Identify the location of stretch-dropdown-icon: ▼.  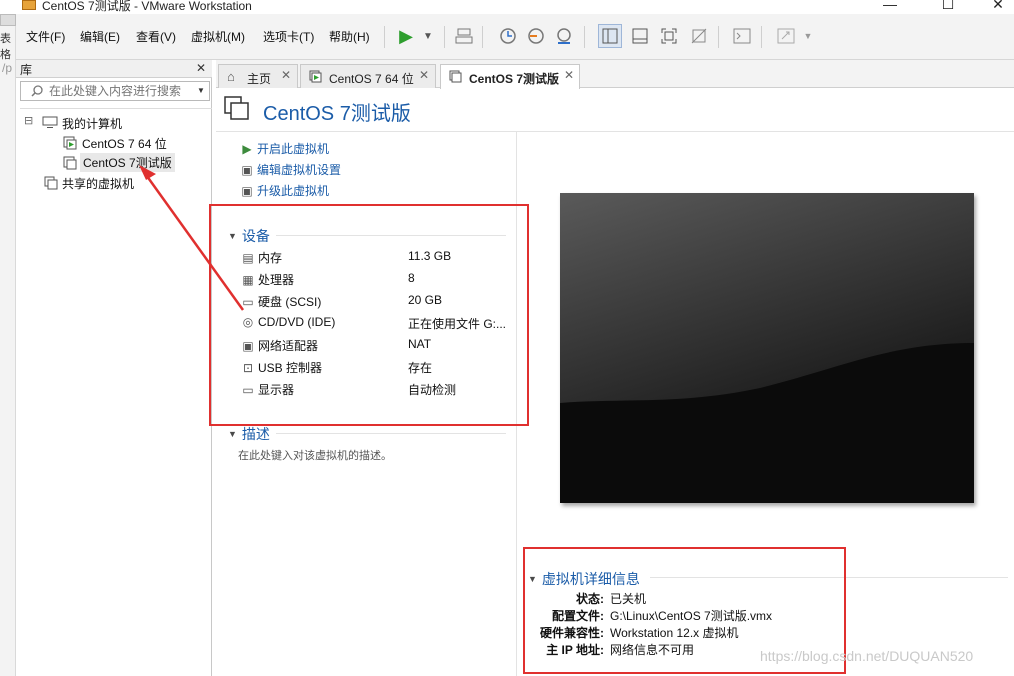
(808, 36).